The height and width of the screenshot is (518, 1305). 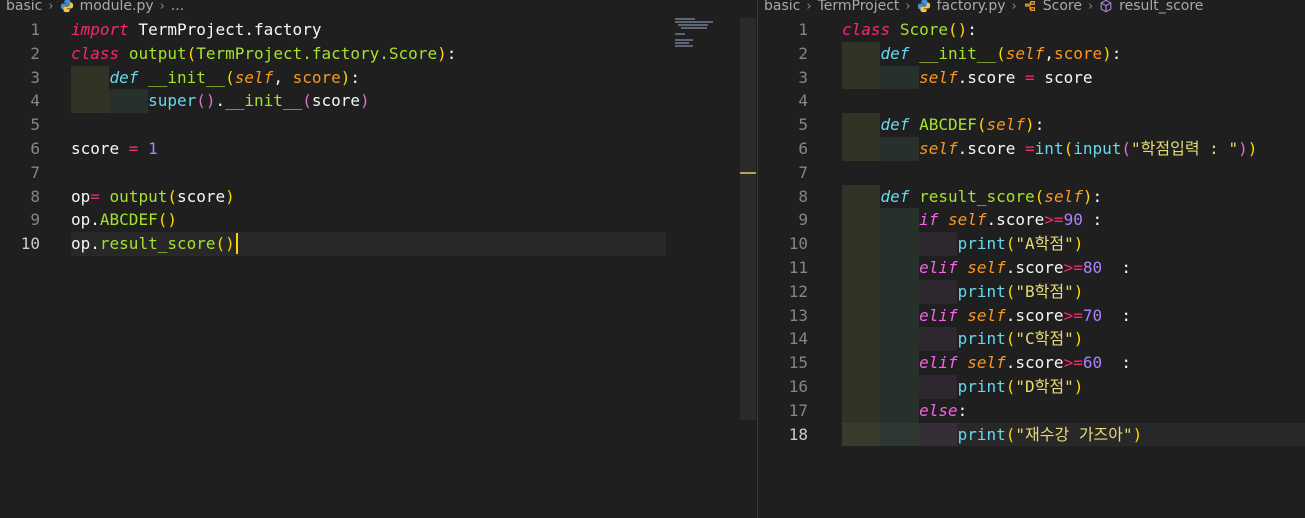 I want to click on code-line: 2 def __init__(self,score):, so click(x=1031, y=54).